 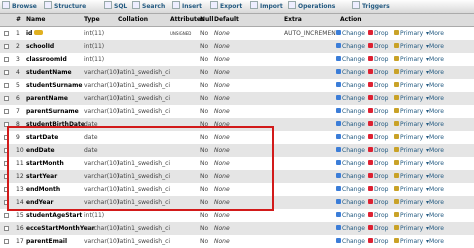 I want to click on tab-export: Export, so click(x=226, y=6).